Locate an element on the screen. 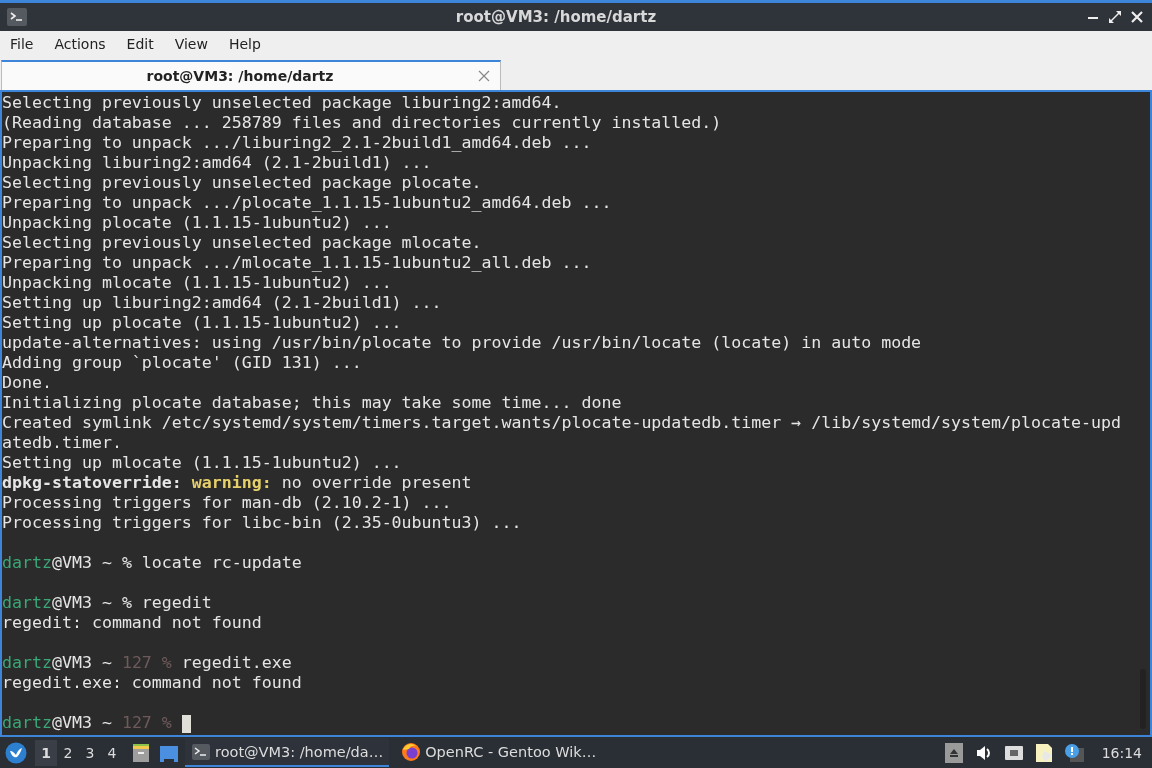 The image size is (1152, 768). menu-item: Help is located at coordinates (244, 43).